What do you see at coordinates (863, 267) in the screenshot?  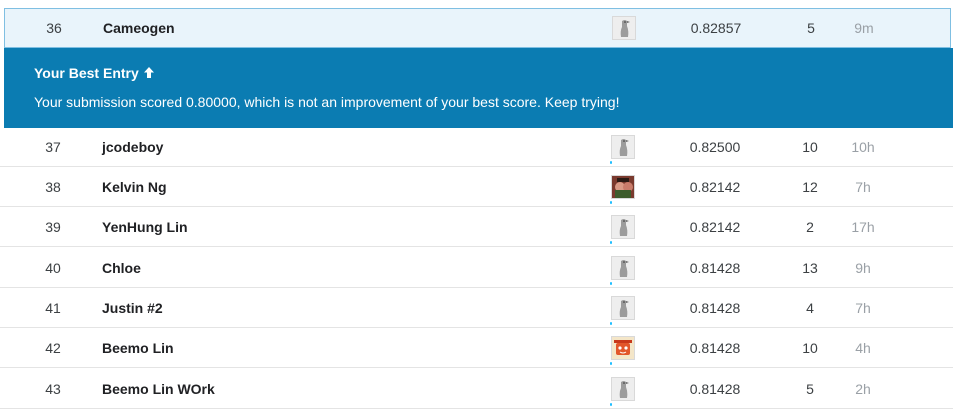 I see `last-submission-cell: 9h` at bounding box center [863, 267].